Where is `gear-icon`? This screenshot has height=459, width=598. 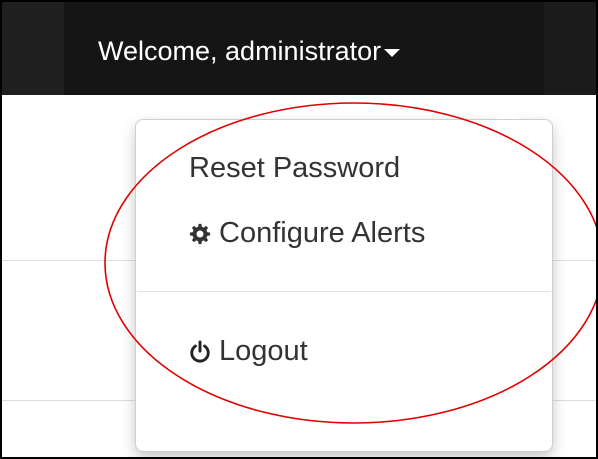
gear-icon is located at coordinates (200, 234).